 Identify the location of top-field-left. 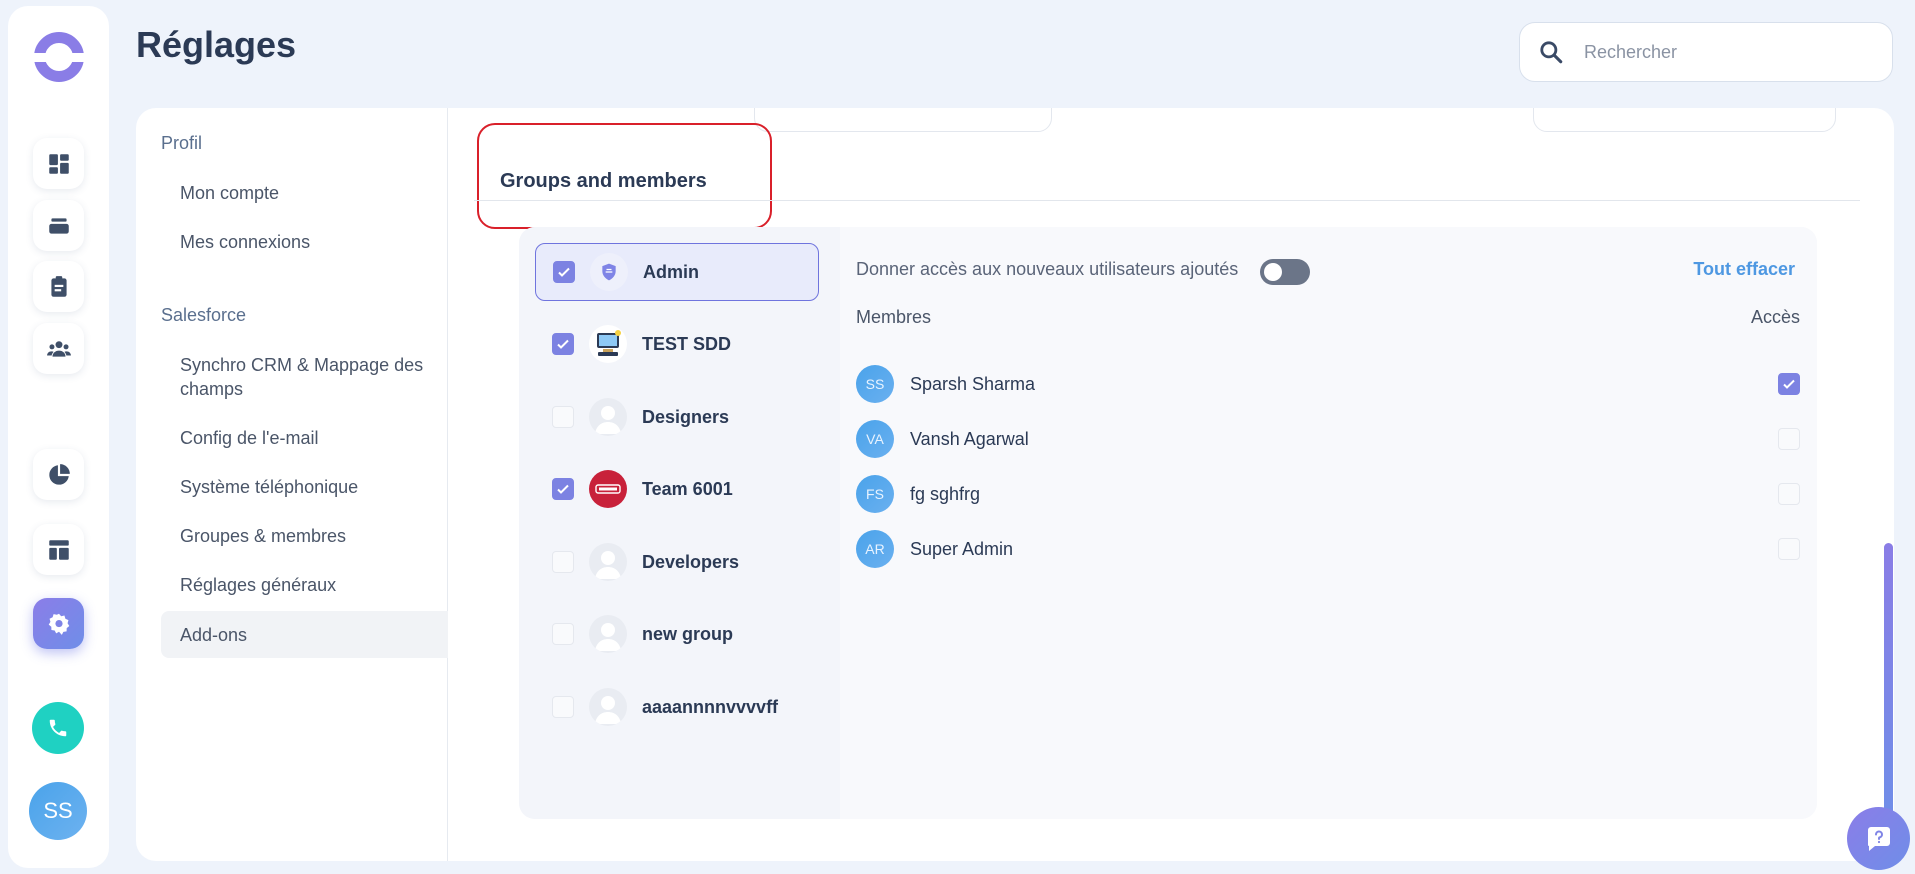
(903, 120).